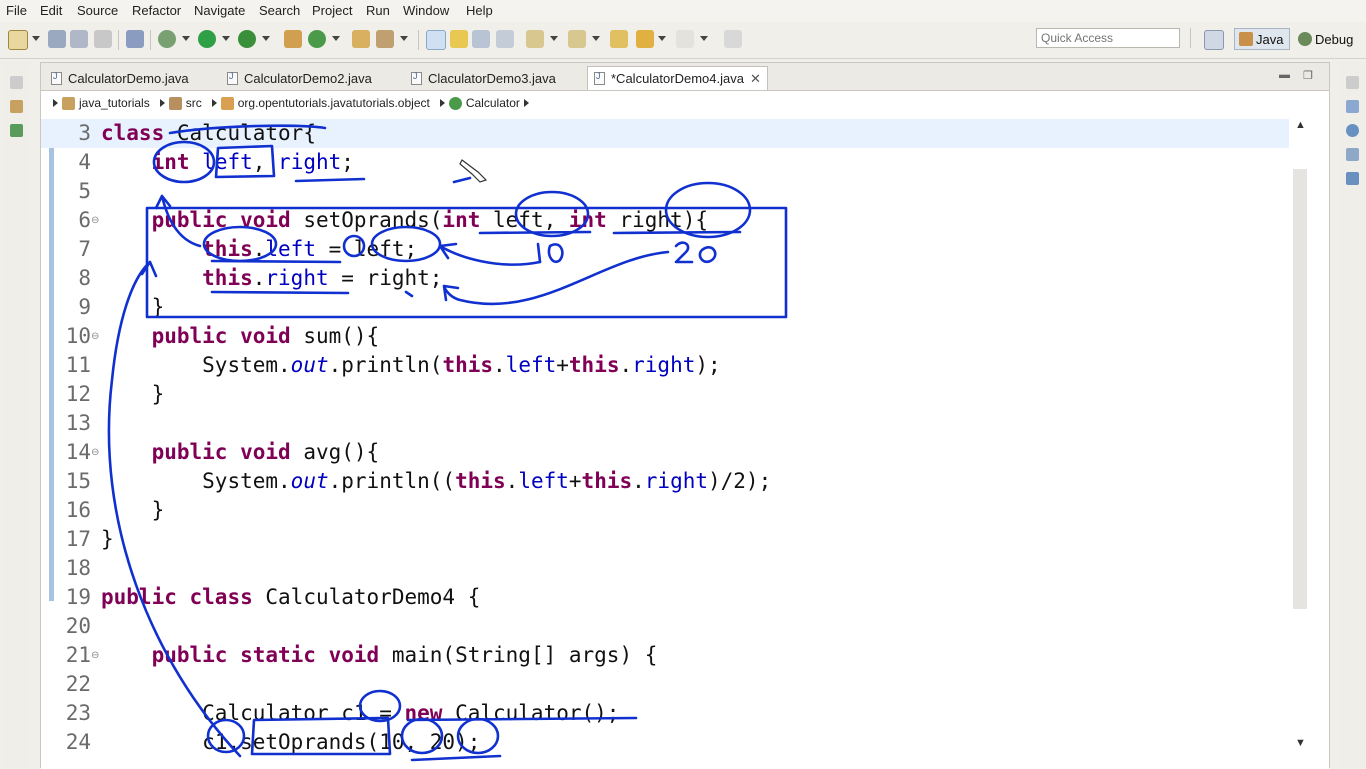  What do you see at coordinates (378, 10) in the screenshot?
I see `menu-run: Run` at bounding box center [378, 10].